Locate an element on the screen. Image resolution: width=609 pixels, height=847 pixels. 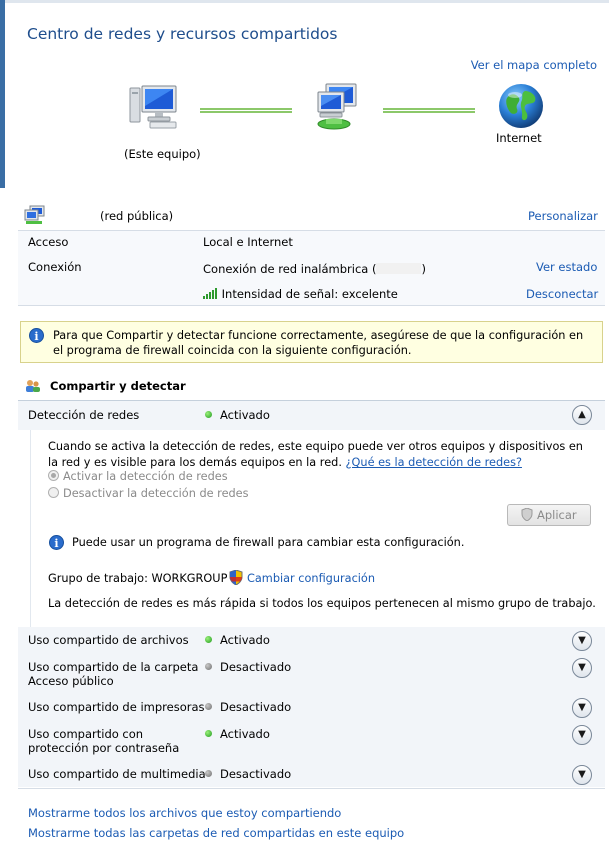
file-sharing-label: Uso compartido de archivos is located at coordinates (108, 640).